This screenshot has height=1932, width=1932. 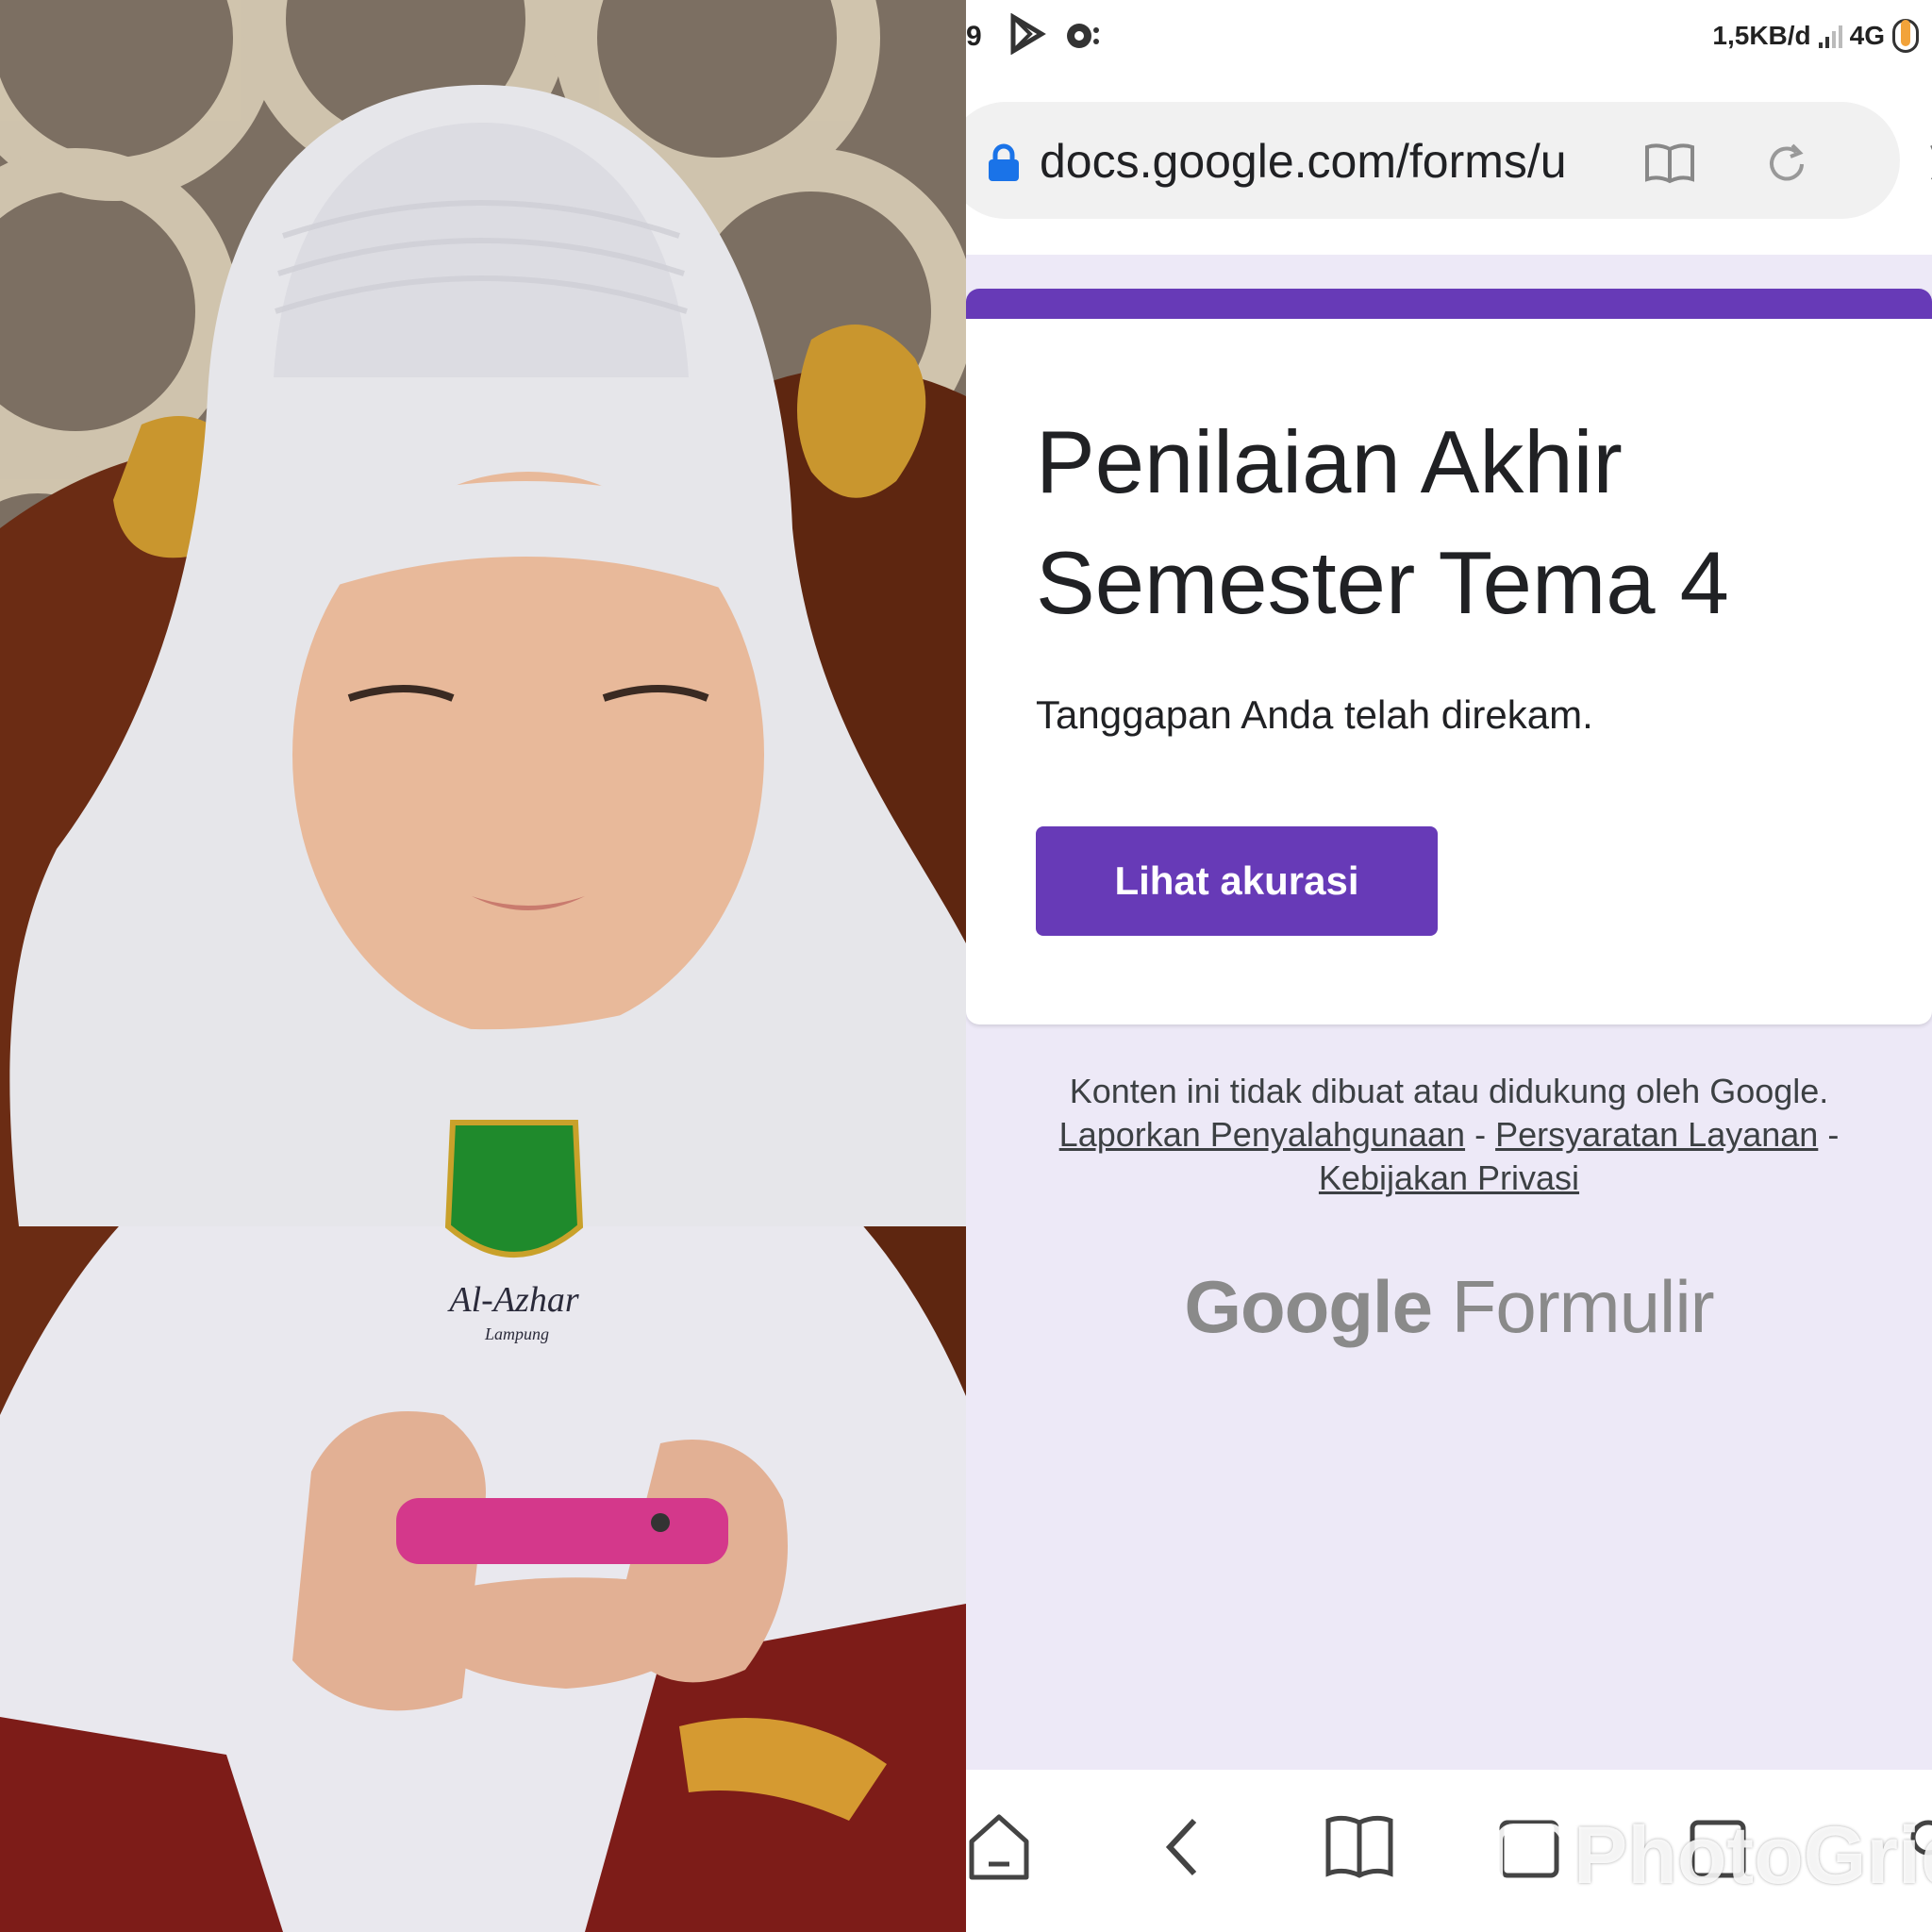 I want to click on photogrid-watermark: PhotoGrid, so click(x=1714, y=1856).